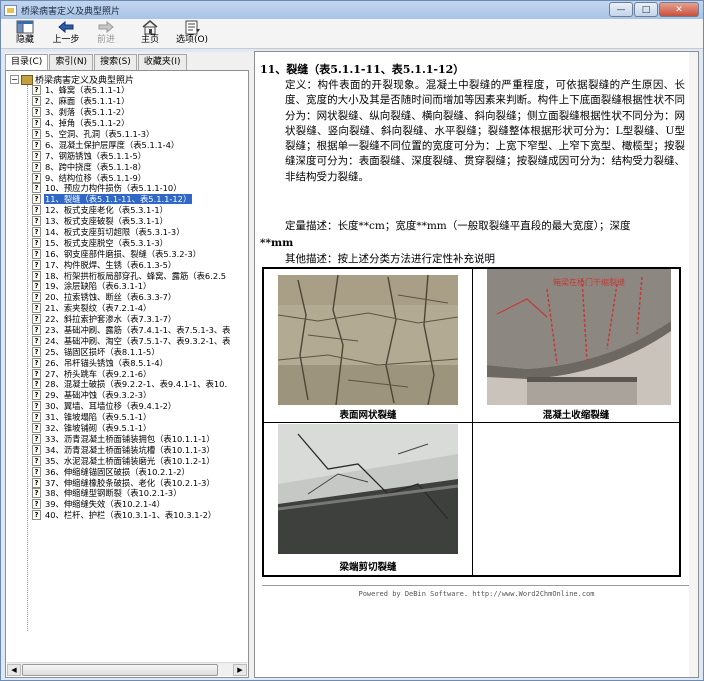  What do you see at coordinates (352, 34) in the screenshot?
I see `toolbar: 隐藏 上一步 前进 主页 选项(O)` at bounding box center [352, 34].